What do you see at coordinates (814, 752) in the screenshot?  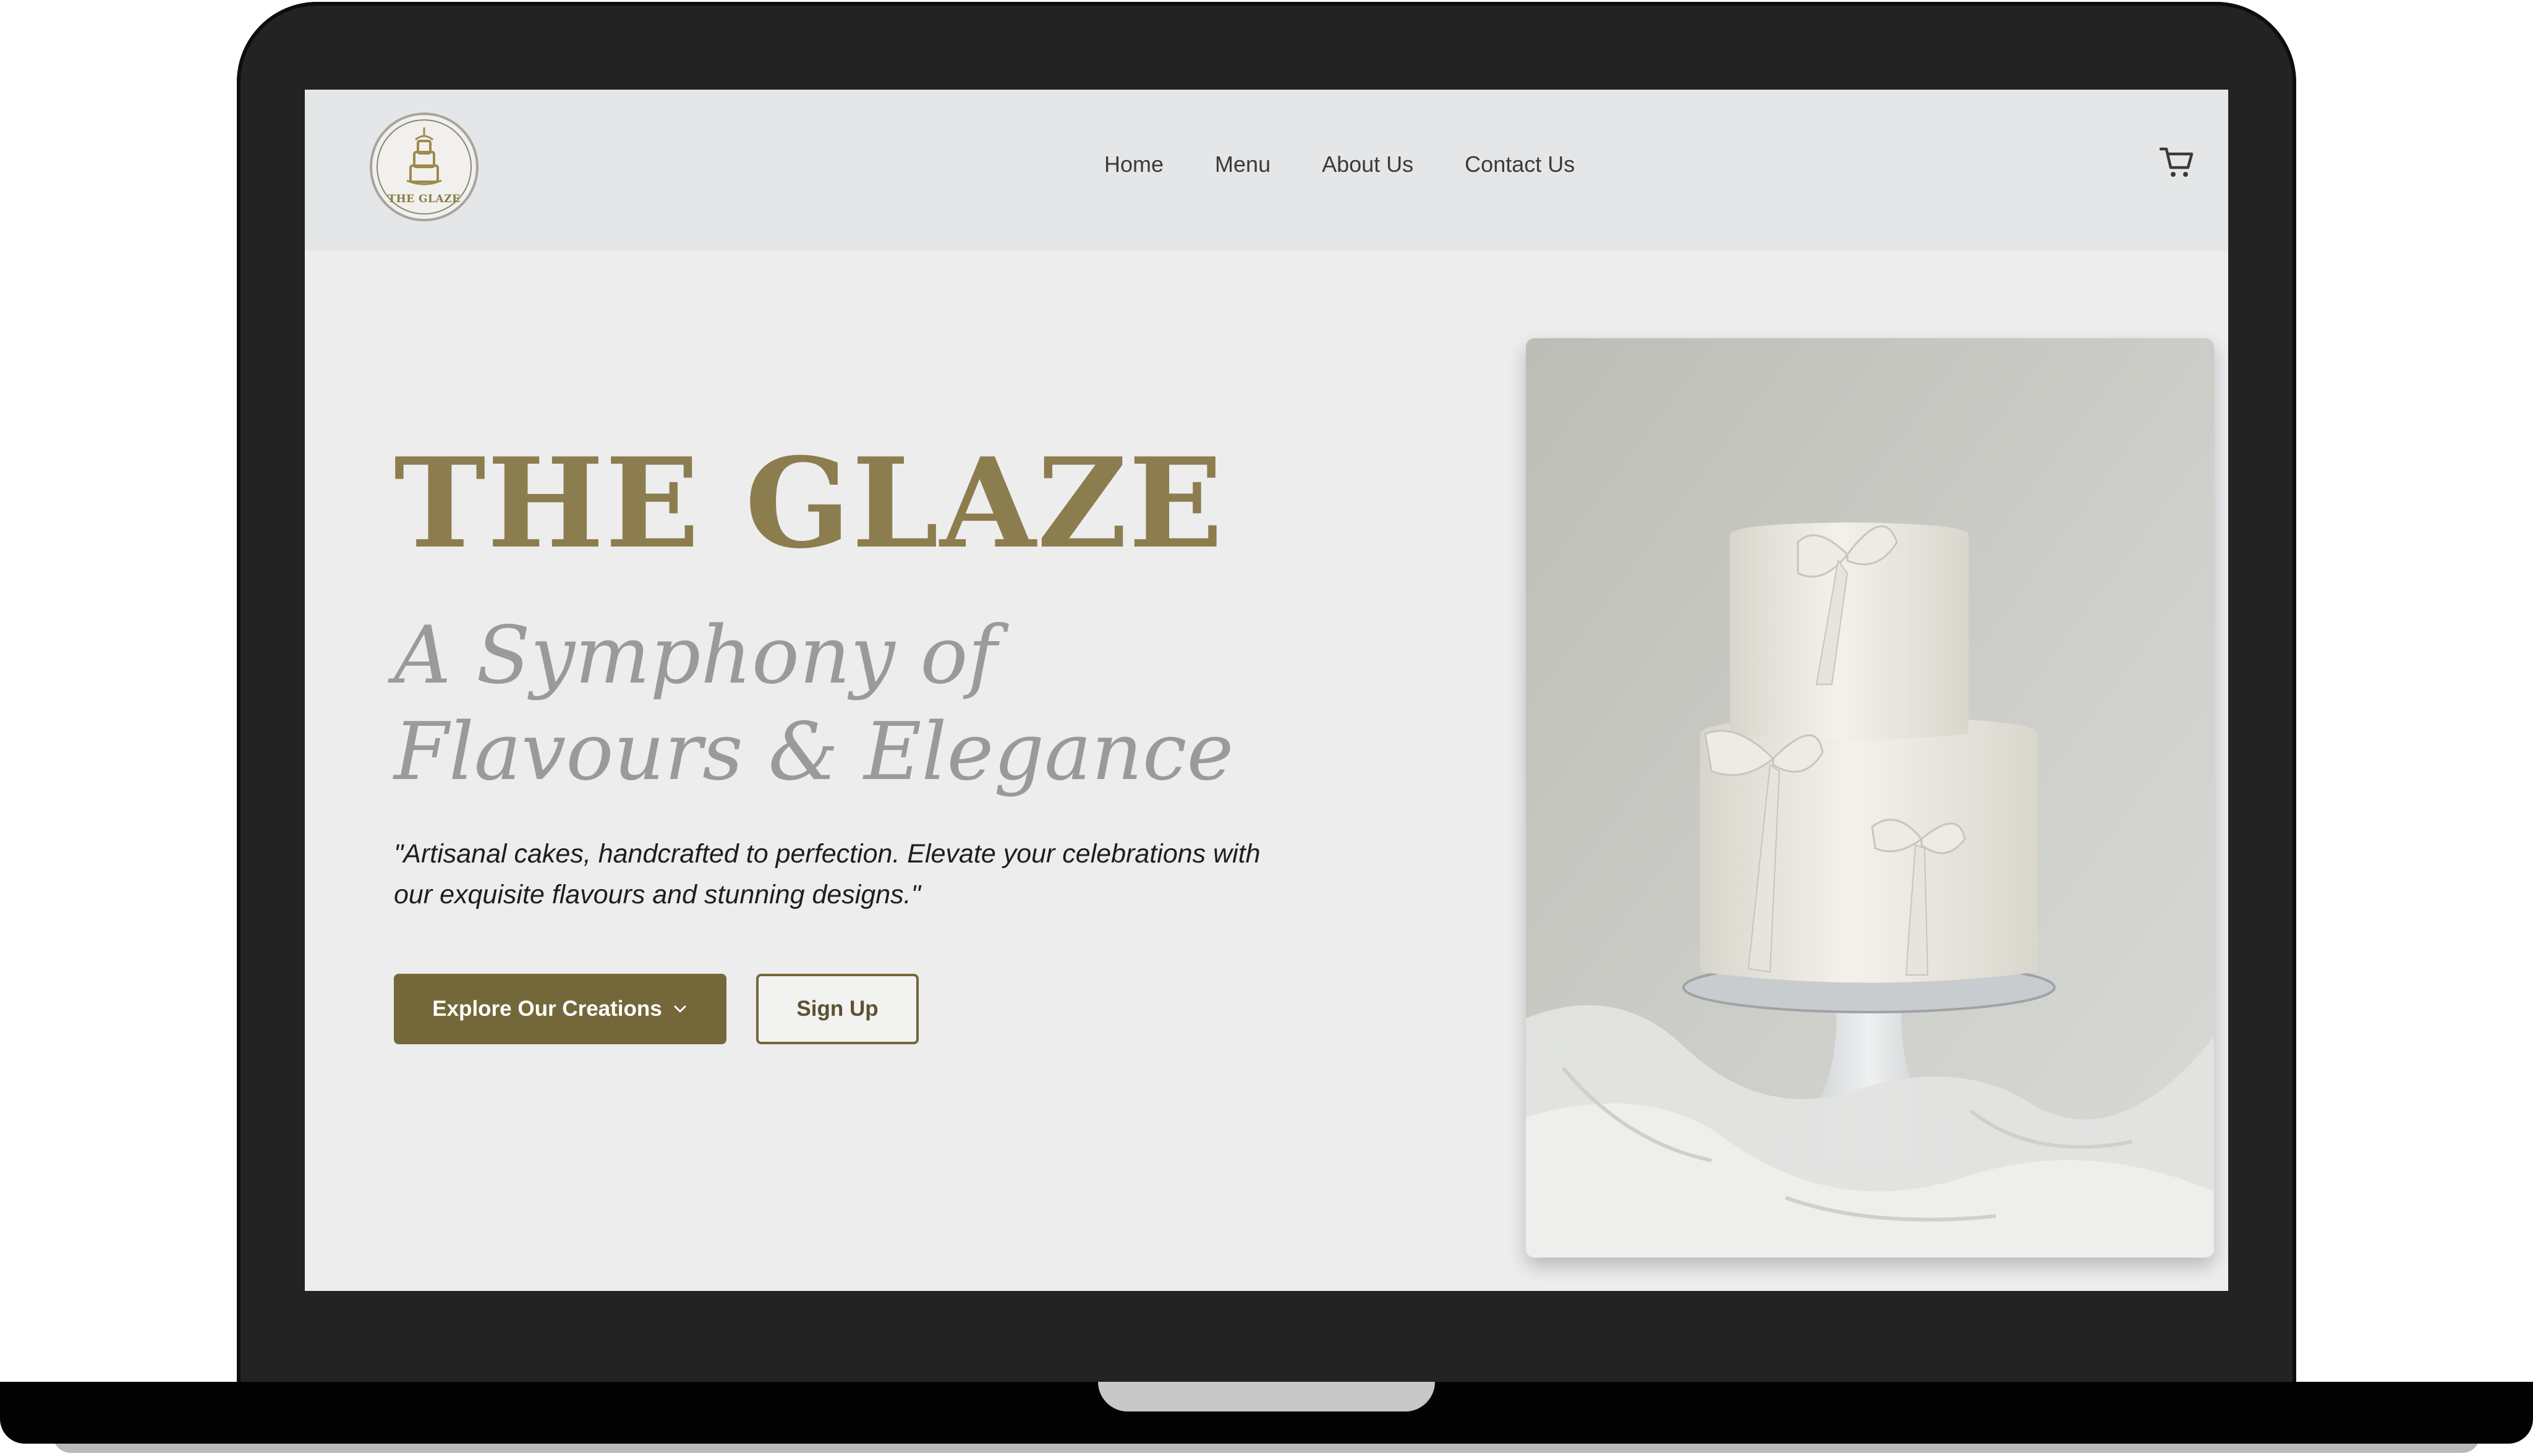 I see `hero-subtitle-line-2: Flavours & Elegance` at bounding box center [814, 752].